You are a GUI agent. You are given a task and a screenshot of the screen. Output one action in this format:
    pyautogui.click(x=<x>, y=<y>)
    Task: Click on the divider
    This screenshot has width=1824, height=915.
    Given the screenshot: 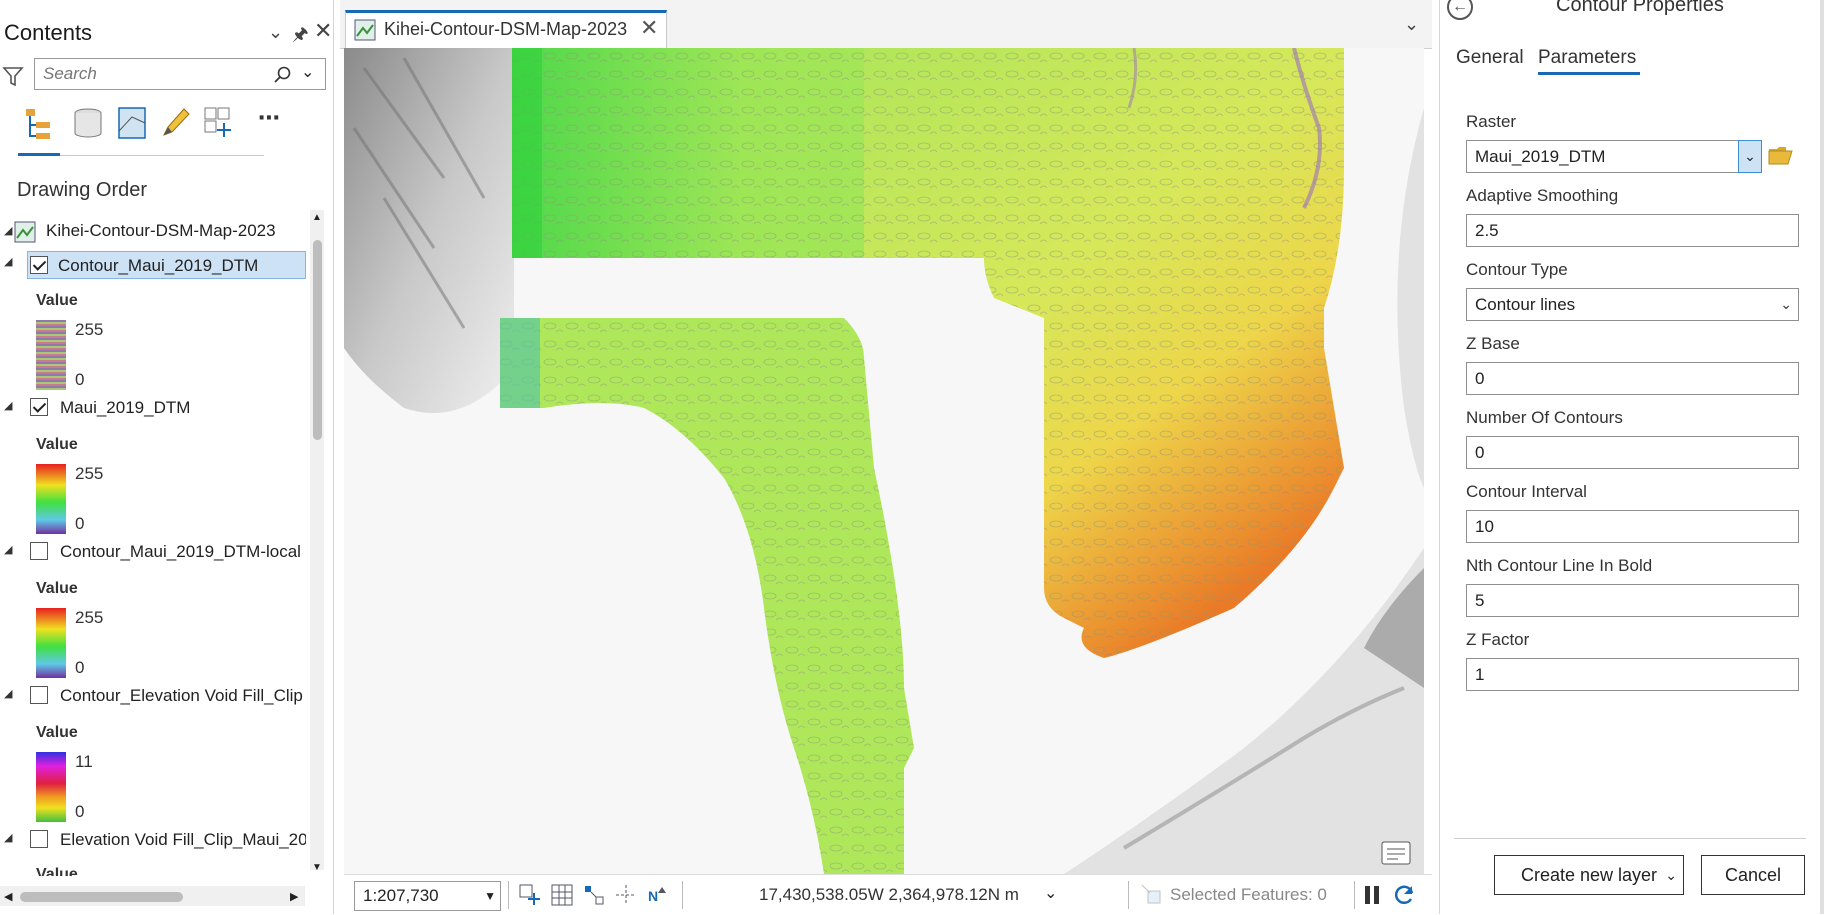 What is the action you would take?
    pyautogui.click(x=508, y=895)
    